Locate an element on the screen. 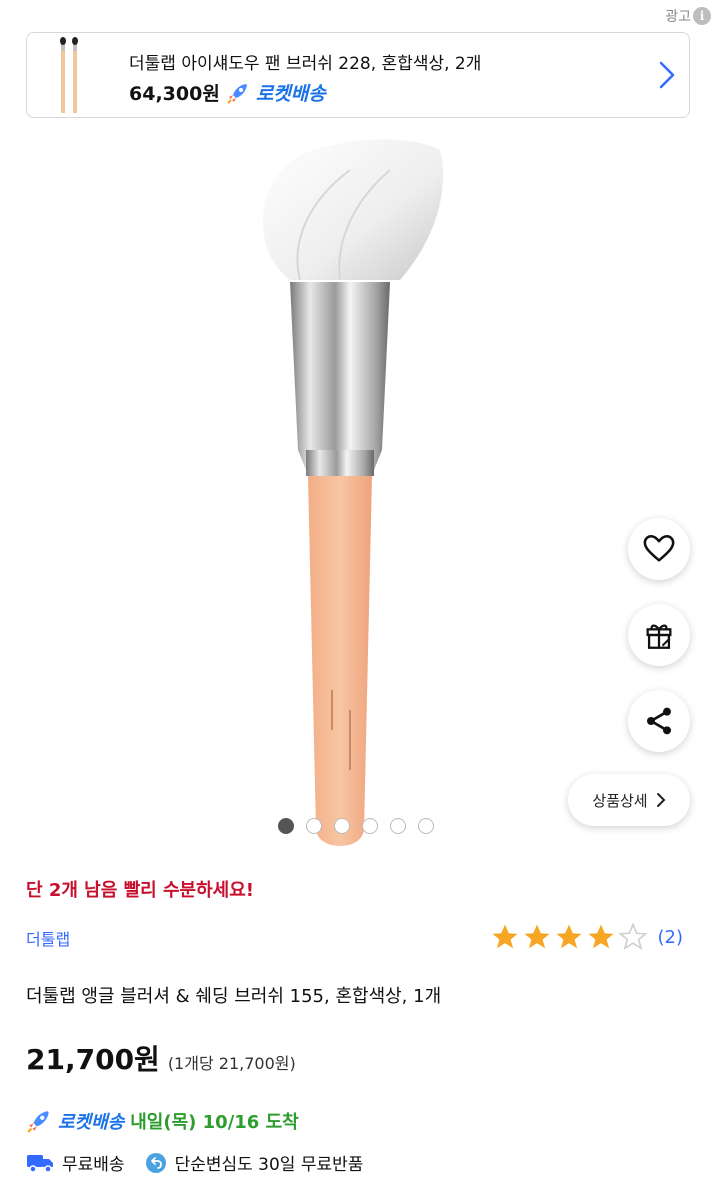 This screenshot has height=1200, width=719. free-return: 단순변심도 30일 무료반품 is located at coordinates (254, 1162).